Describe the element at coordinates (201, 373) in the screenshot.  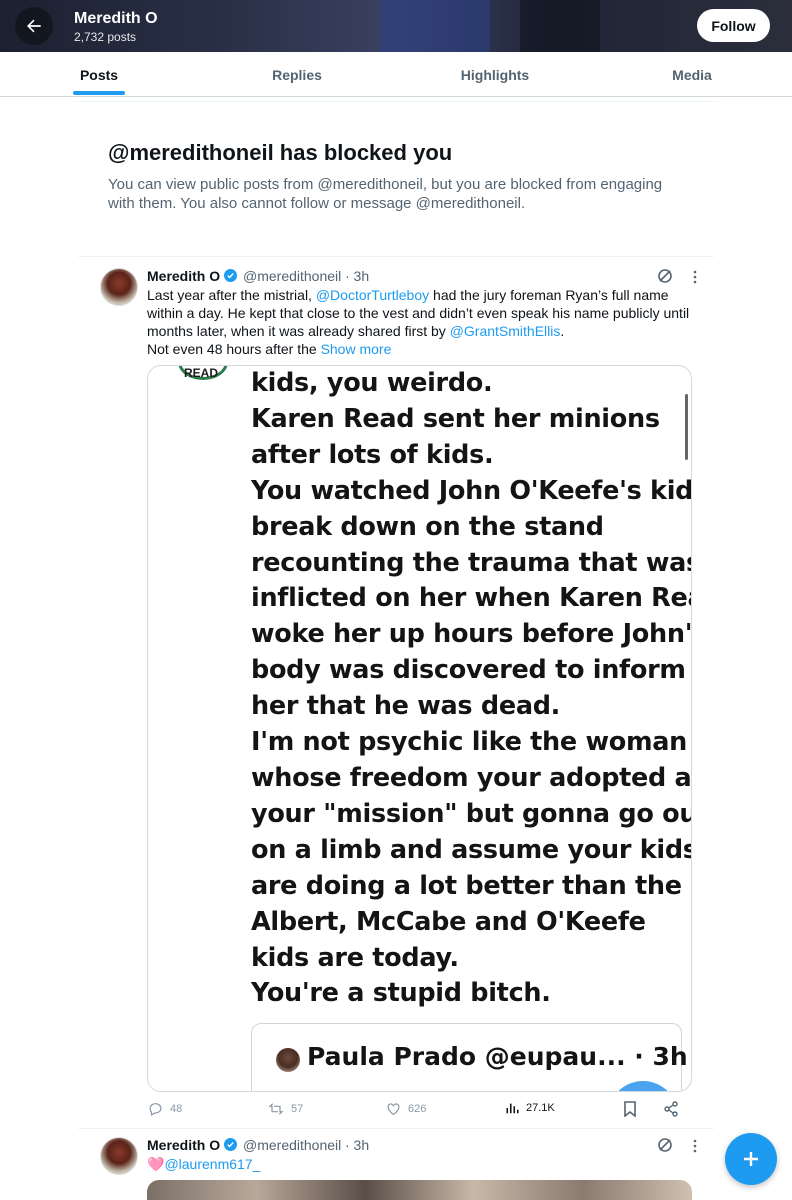
I see `media-logo-text: READ` at that location.